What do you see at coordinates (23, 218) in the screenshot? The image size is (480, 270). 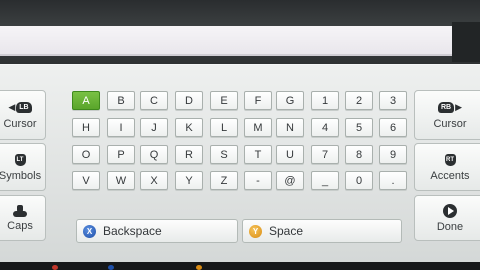 I see `caps-button: Caps` at bounding box center [23, 218].